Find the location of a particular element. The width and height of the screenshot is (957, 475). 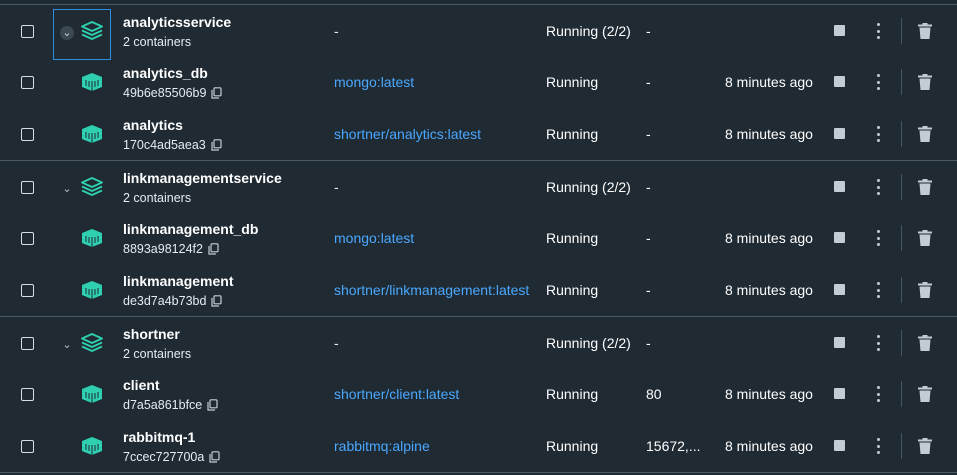

image-link: shortner/analytics:latest is located at coordinates (435, 134).